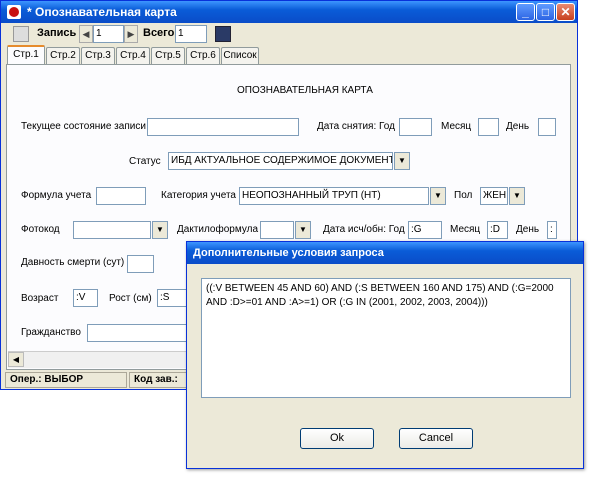 The width and height of the screenshot is (604, 482). I want to click on status-select: ИБД АКТУАЛЬНОЕ СОДЕРЖИМОЕ ДОКУМЕНТА, so click(280, 161).